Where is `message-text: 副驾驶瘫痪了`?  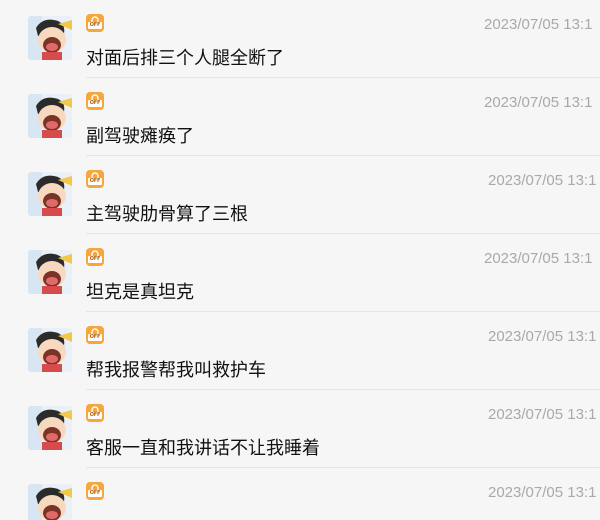
message-text: 副驾驶瘫痪了 is located at coordinates (140, 136).